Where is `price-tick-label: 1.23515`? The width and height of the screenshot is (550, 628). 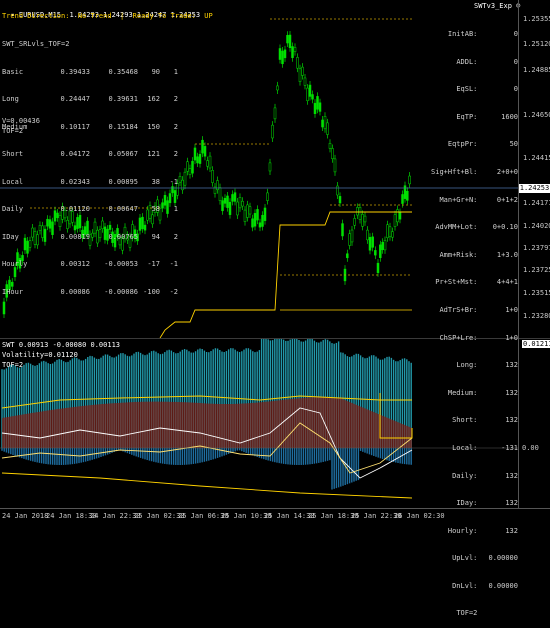
price-tick-label: 1.23515 is located at coordinates (536, 293).